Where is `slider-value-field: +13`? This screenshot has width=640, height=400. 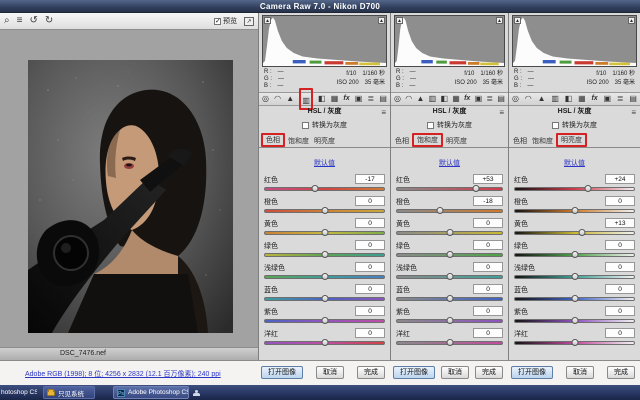
slider-value-field: +13 is located at coordinates (620, 223).